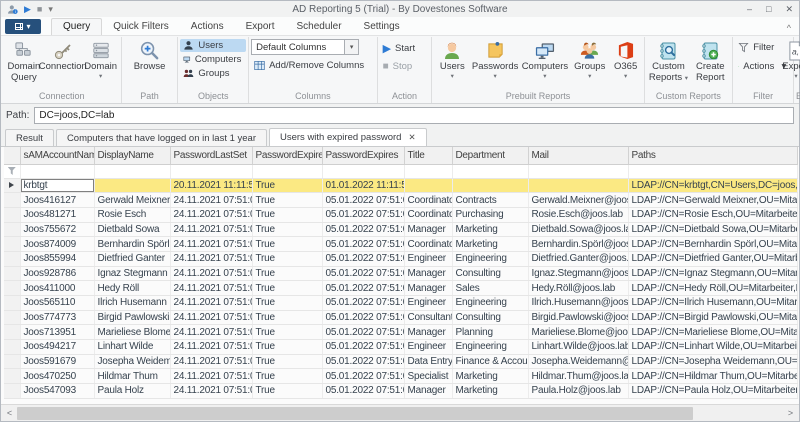  What do you see at coordinates (789, 28) in the screenshot?
I see `collapse-ribbon-icon: ^` at bounding box center [789, 28].